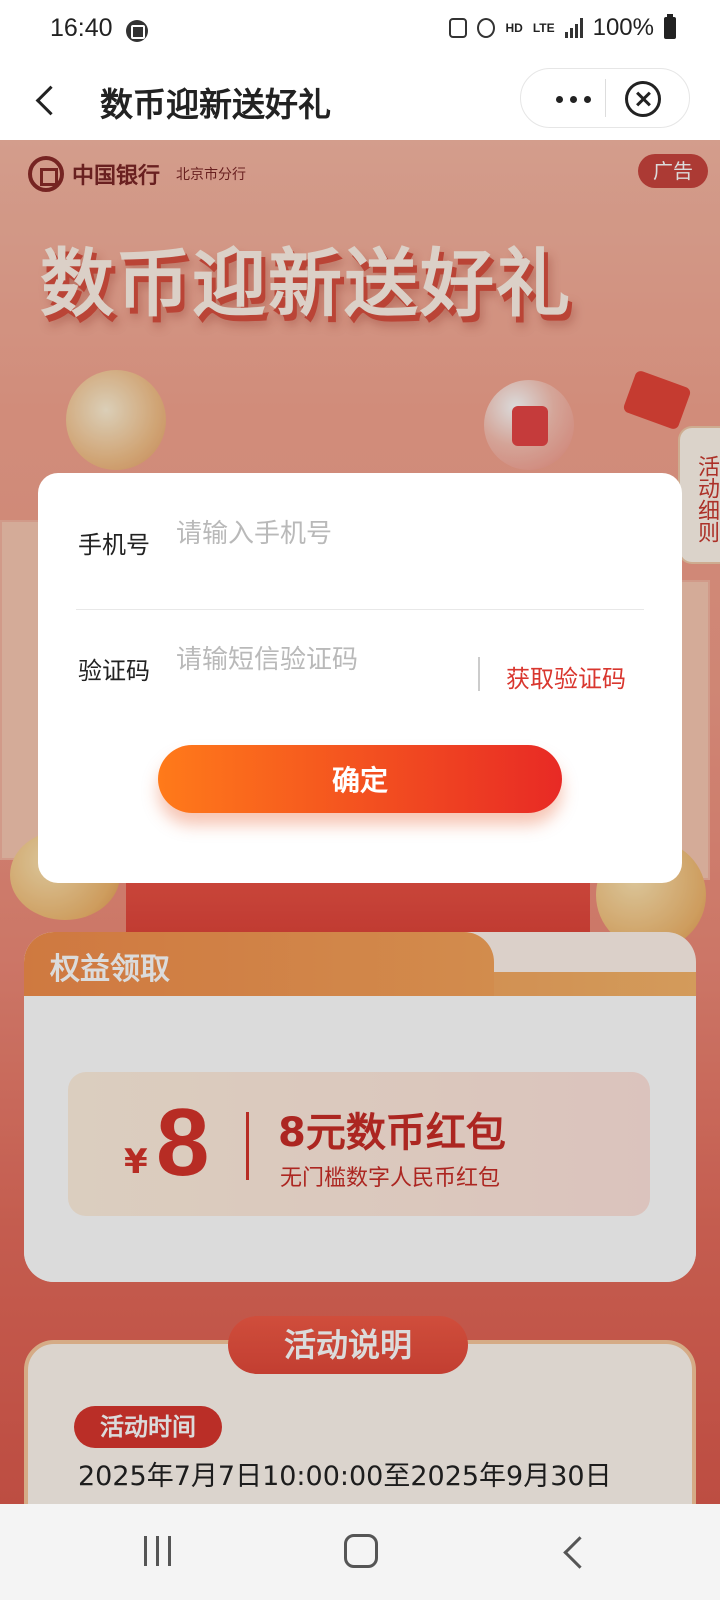 This screenshot has width=720, height=1600. I want to click on network-type: LTE, so click(543, 28).